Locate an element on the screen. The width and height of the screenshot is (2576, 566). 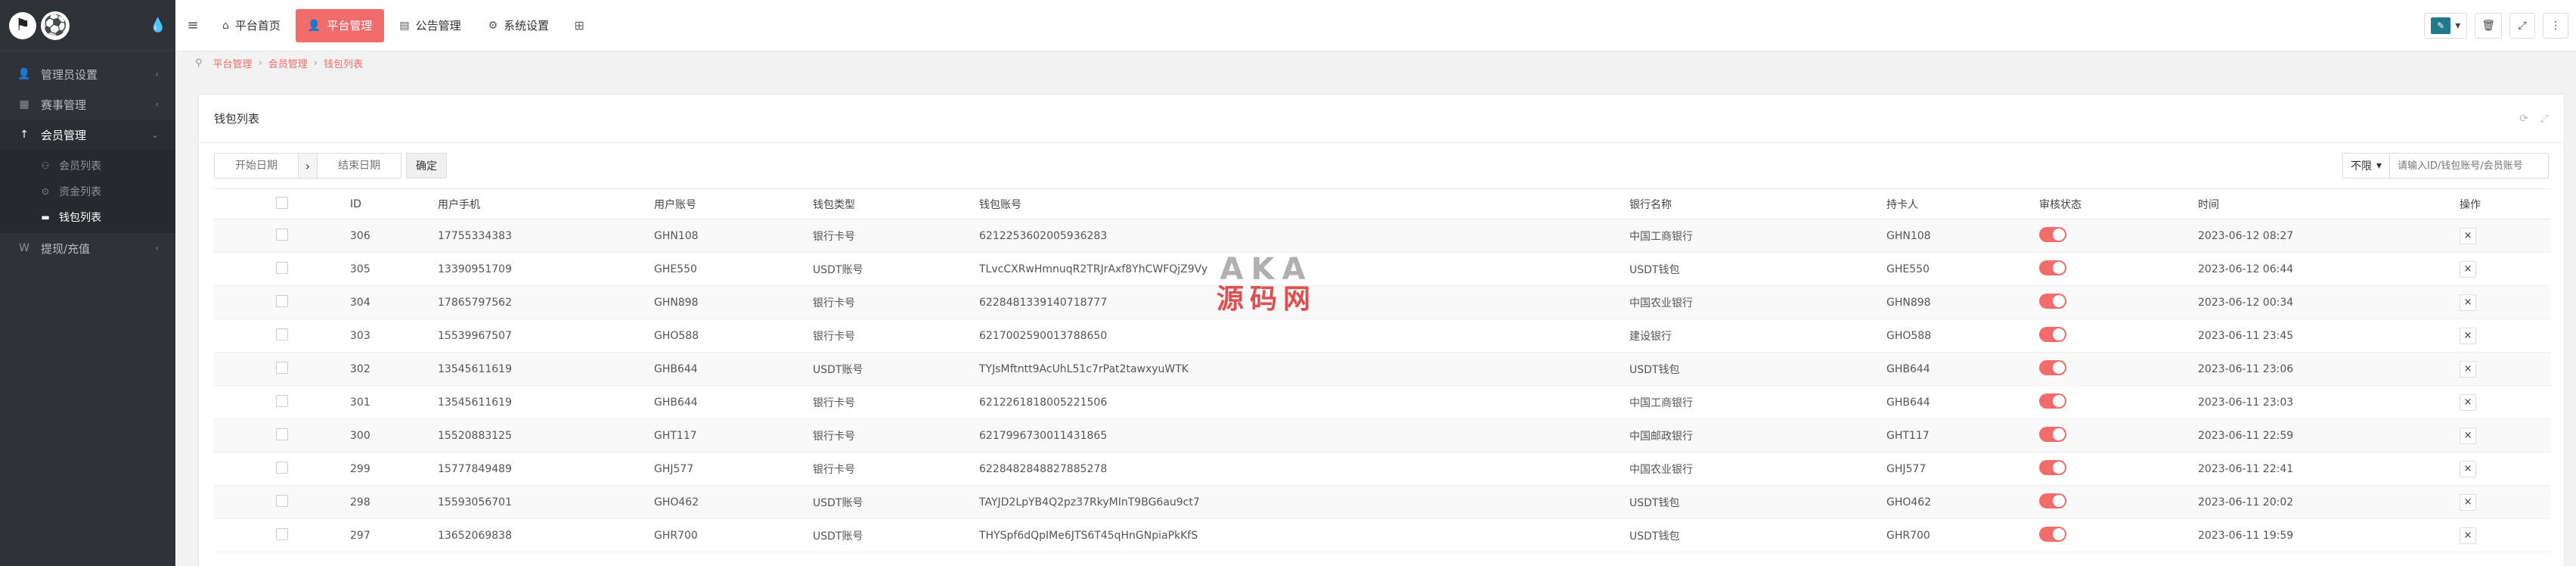
gear-icon: ⚙ is located at coordinates (493, 26).